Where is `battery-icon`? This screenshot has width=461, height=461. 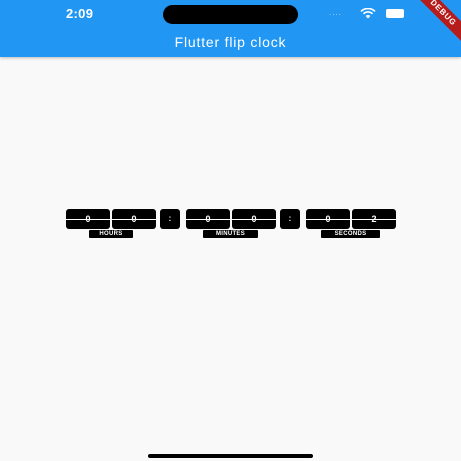 battery-icon is located at coordinates (395, 13).